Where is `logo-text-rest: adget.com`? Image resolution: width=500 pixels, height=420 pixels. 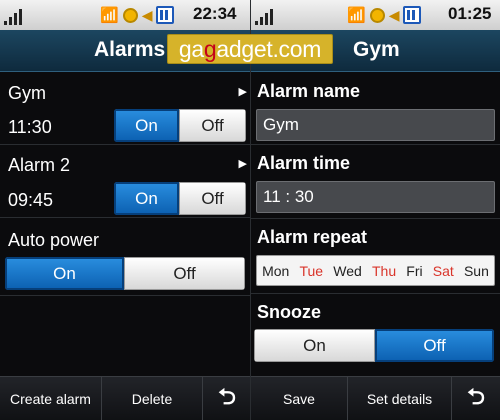
logo-text-rest: adget.com is located at coordinates (269, 49).